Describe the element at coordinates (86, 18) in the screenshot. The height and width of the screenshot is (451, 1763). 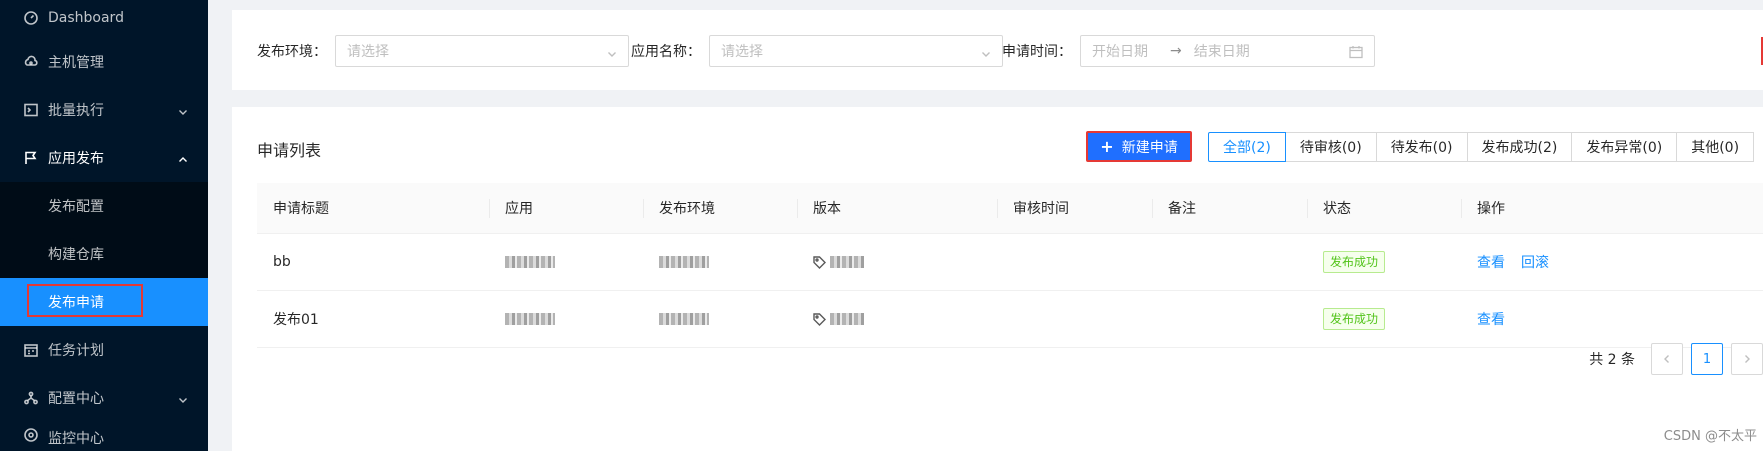
I see `sidebar-item-label: Dashboard` at that location.